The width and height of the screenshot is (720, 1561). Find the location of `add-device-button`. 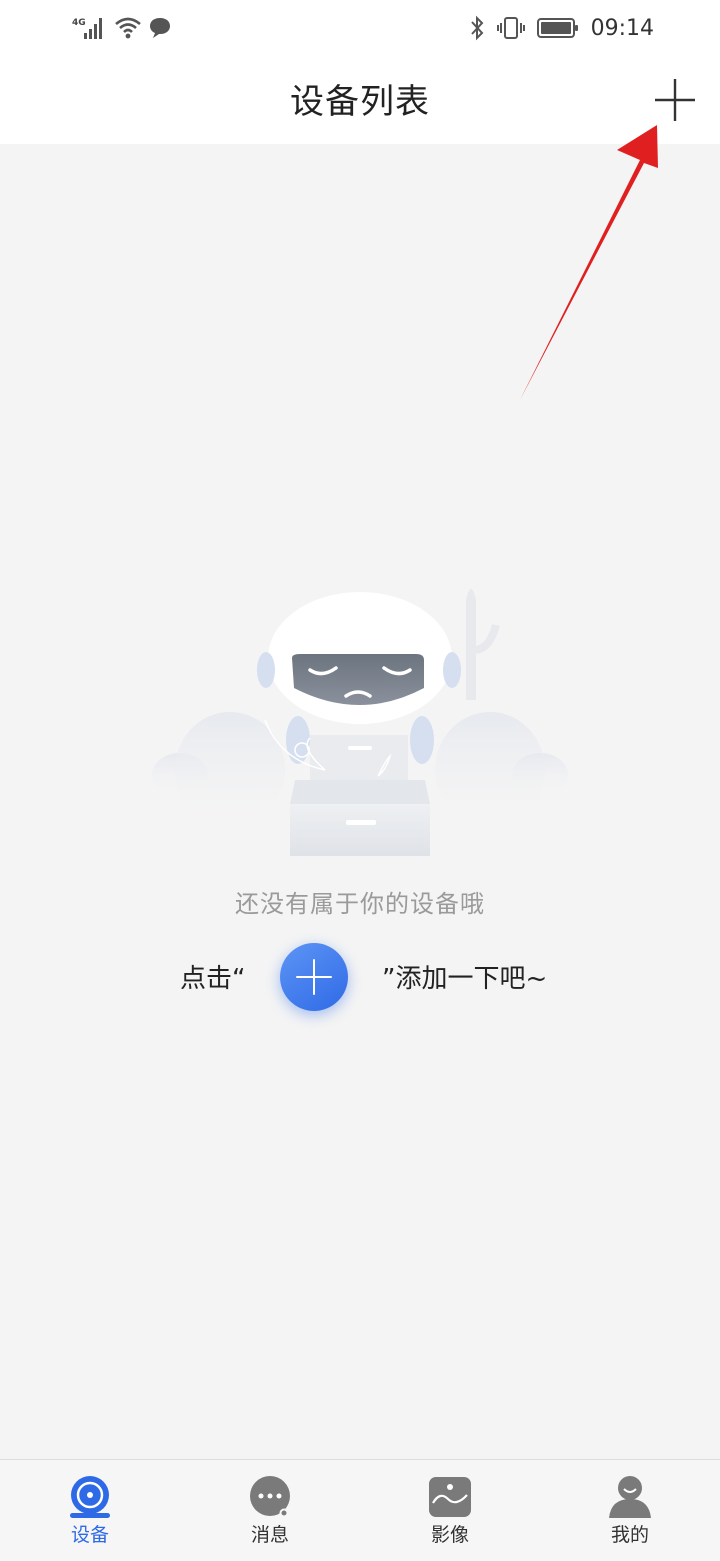

add-device-button is located at coordinates (675, 101).